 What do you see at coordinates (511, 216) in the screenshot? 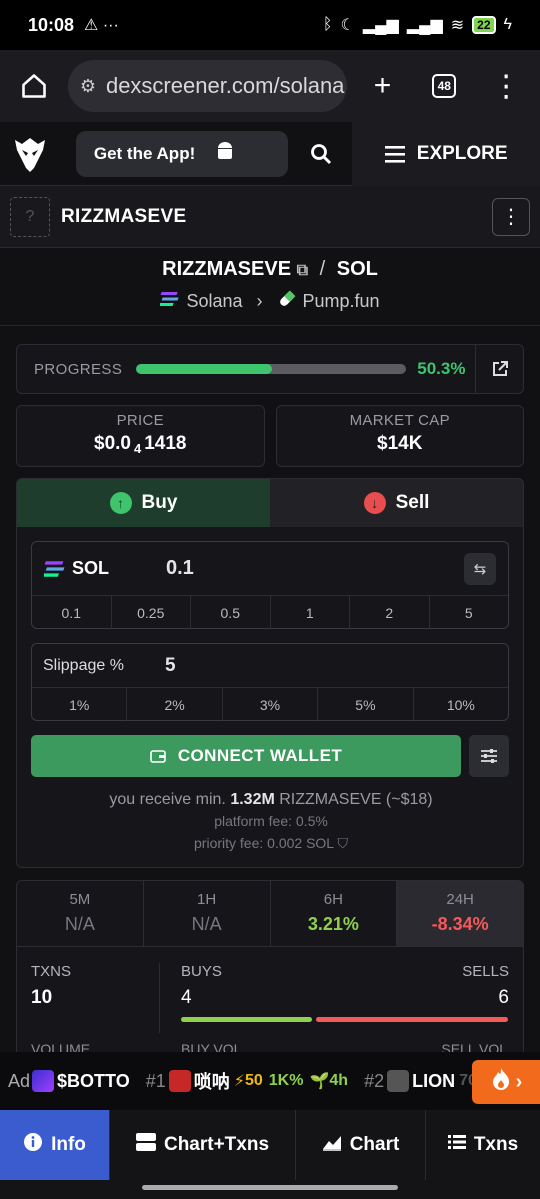
I see `more-options-icon: ⋮` at bounding box center [511, 216].